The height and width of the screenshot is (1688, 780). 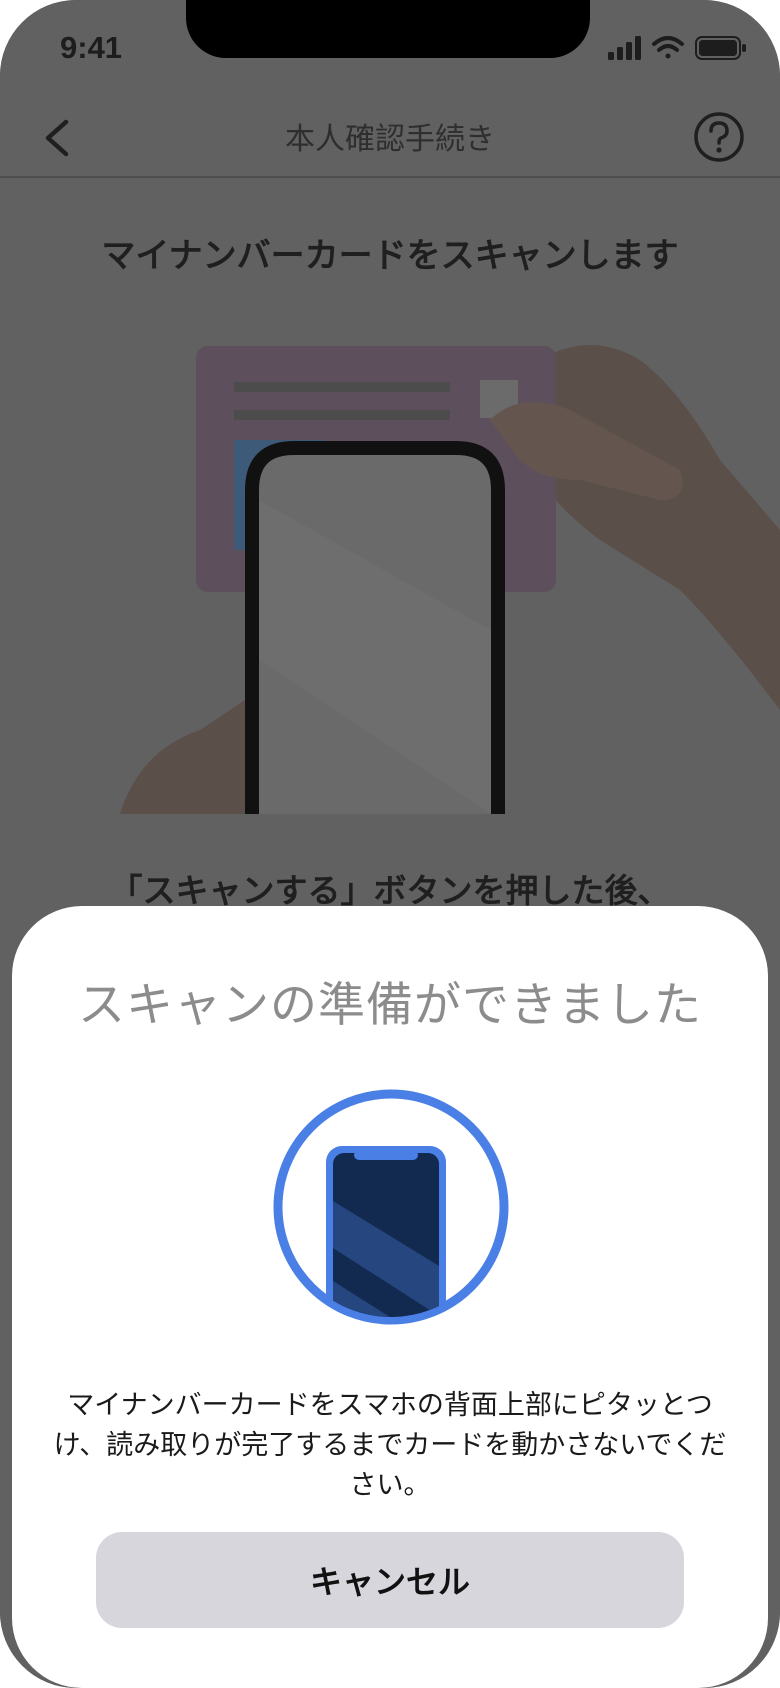 I want to click on navigation-bar: 本人確認手続き, so click(x=390, y=139).